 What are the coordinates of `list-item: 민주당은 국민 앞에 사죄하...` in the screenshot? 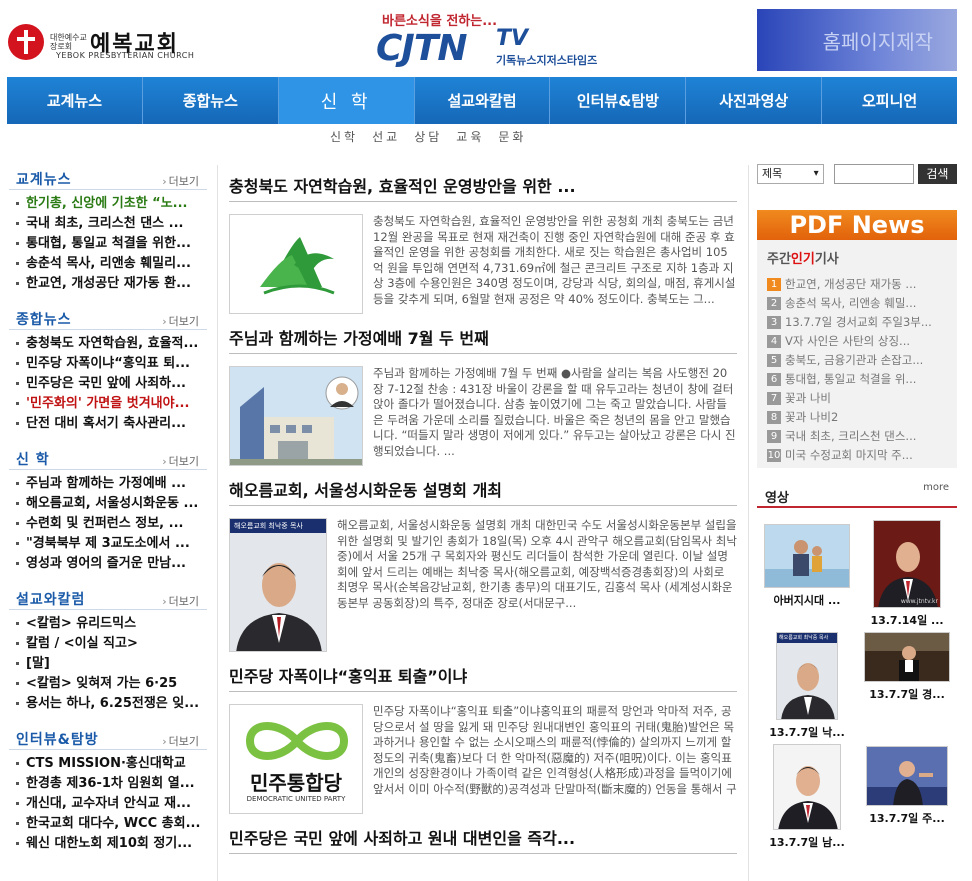 It's located at (108, 384).